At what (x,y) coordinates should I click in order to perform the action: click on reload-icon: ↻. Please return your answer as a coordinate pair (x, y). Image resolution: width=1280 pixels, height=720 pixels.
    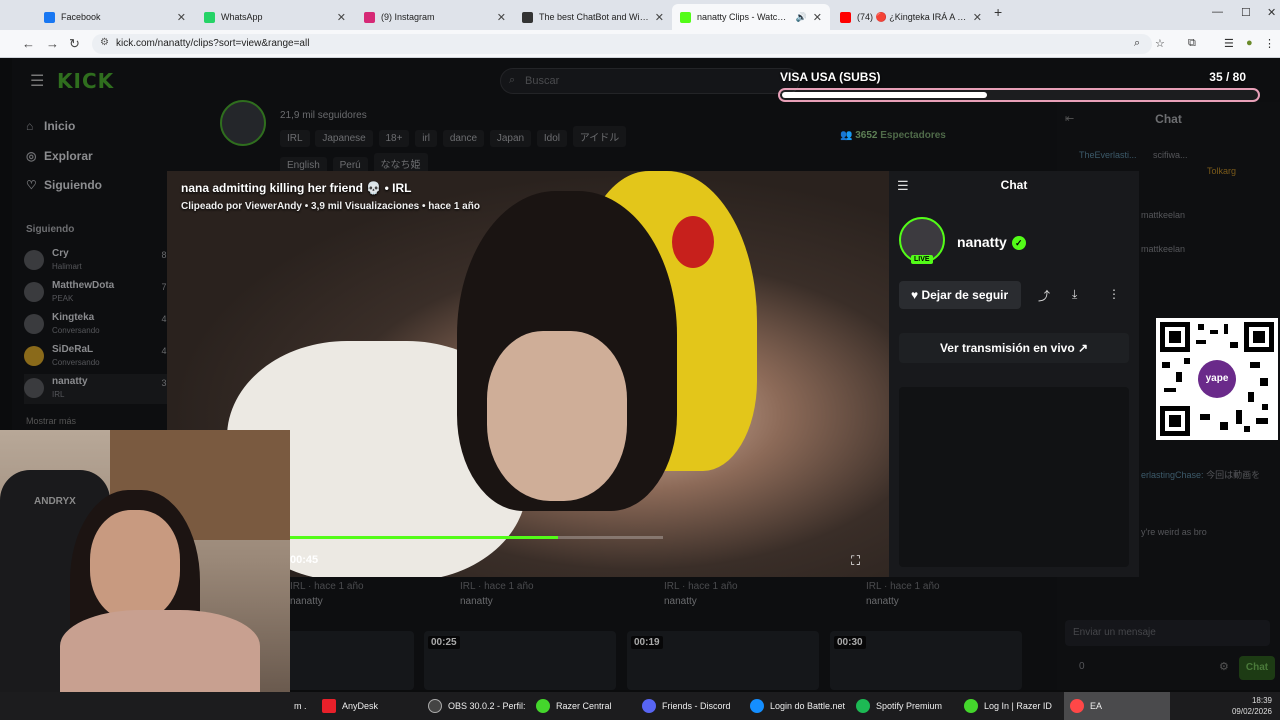
    Looking at the image, I should click on (74, 44).